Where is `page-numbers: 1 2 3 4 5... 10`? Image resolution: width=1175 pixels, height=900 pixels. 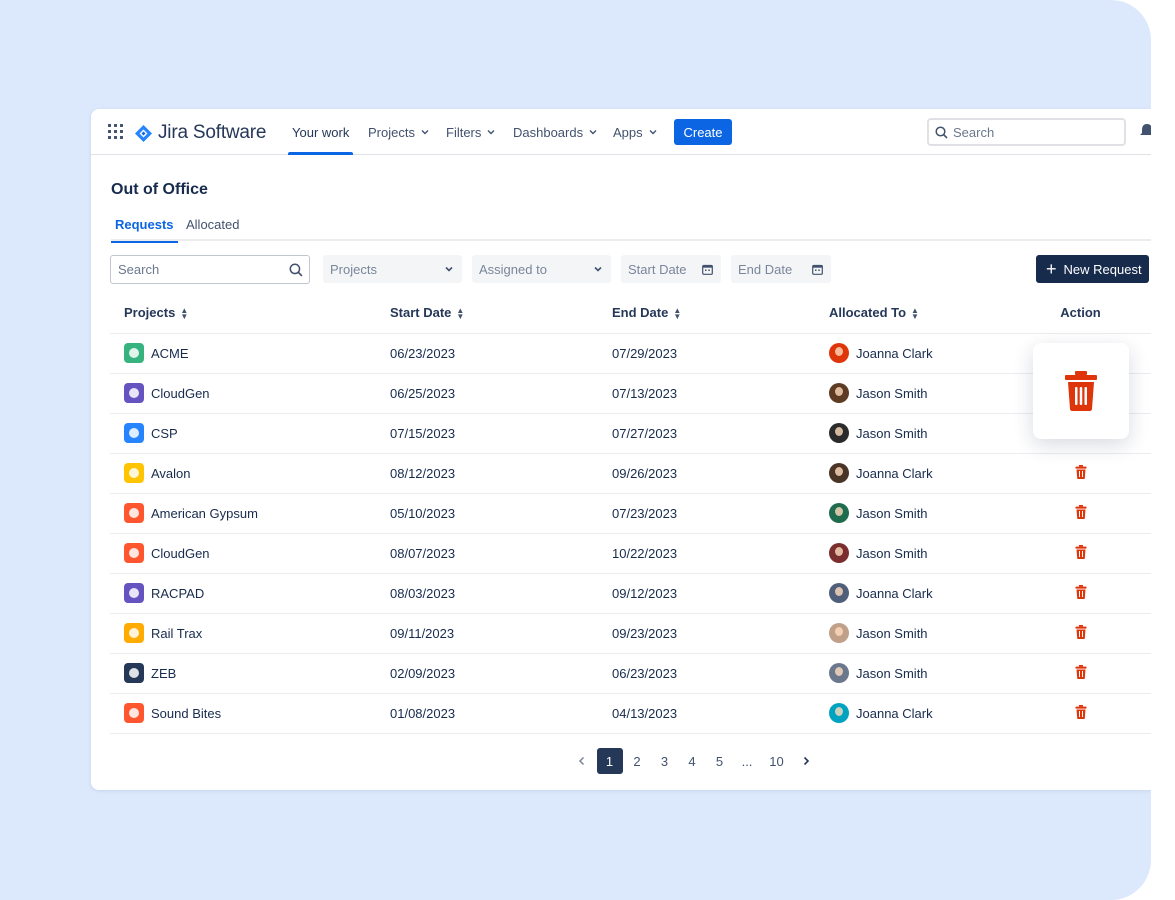 page-numbers: 1 2 3 4 5... 10 is located at coordinates (695, 761).